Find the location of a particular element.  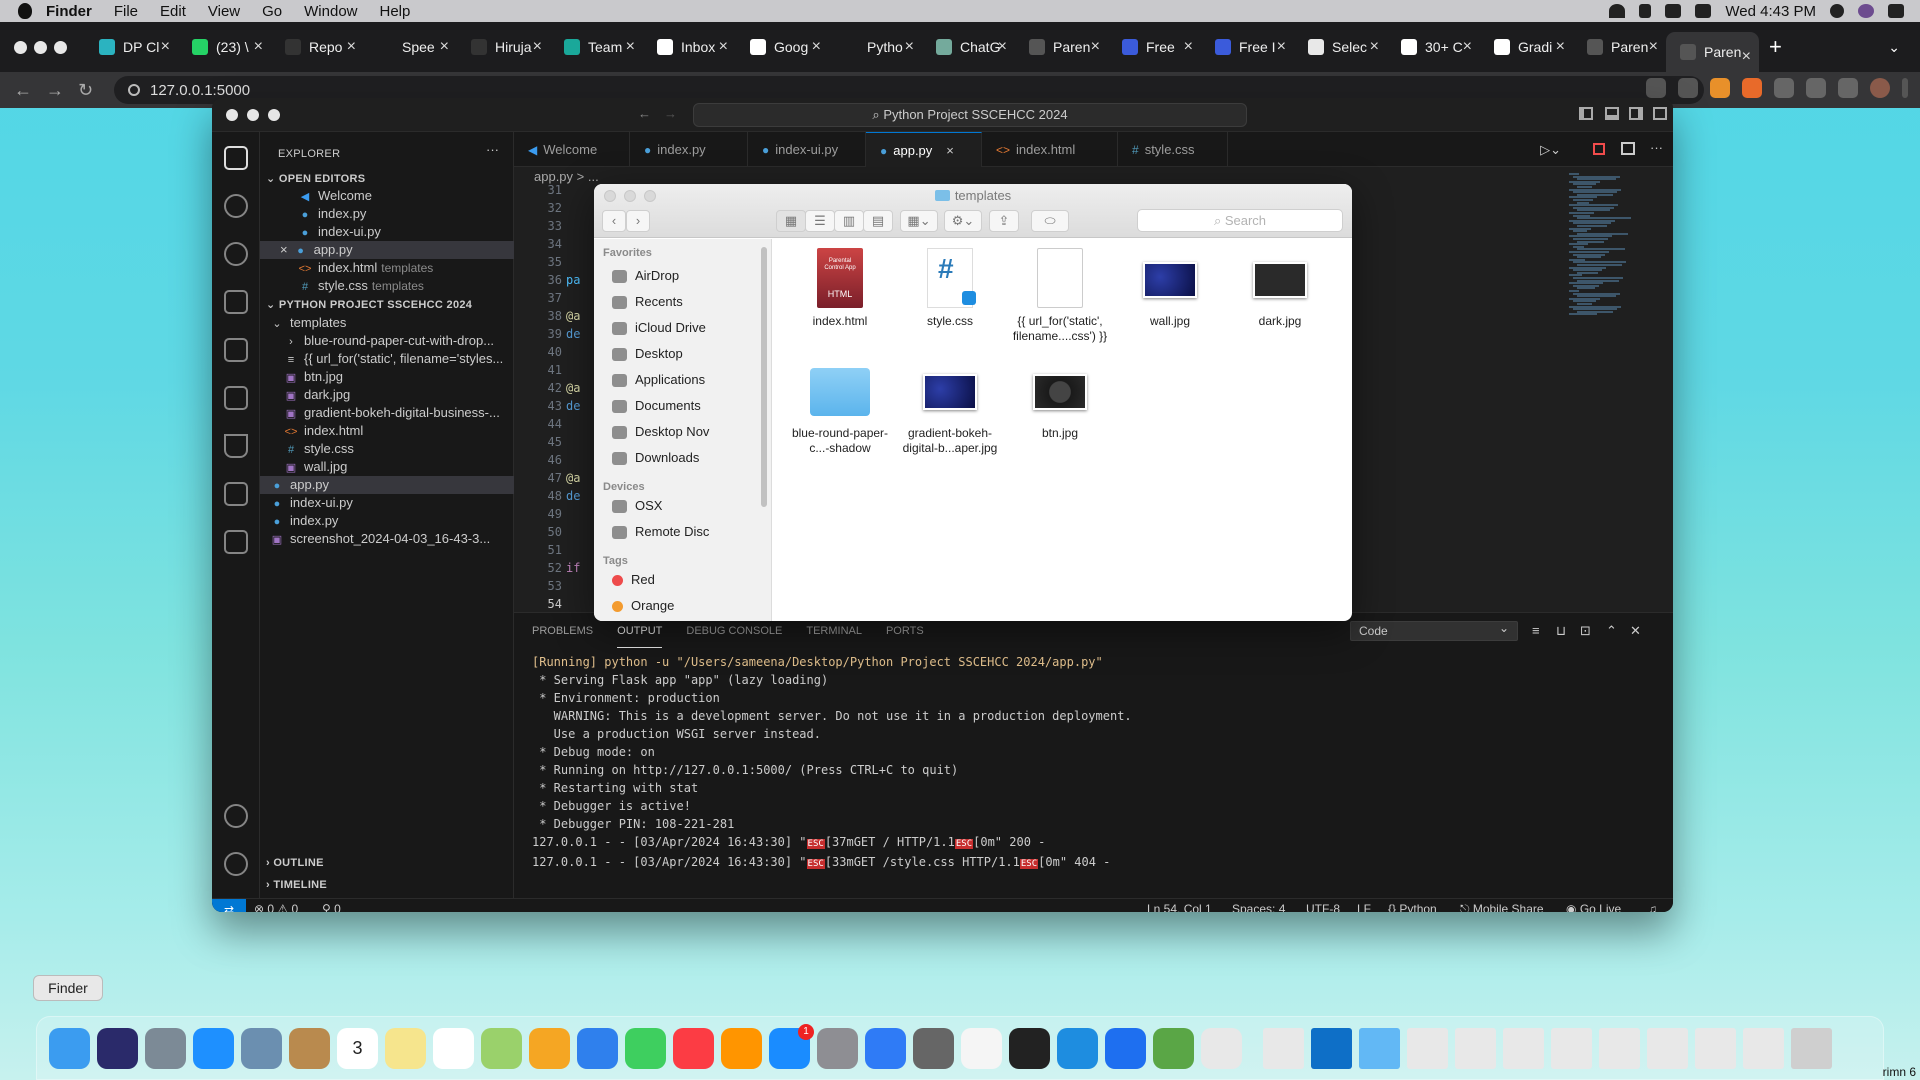

remote-indicator-icon: ⇄ is located at coordinates (229, 905).